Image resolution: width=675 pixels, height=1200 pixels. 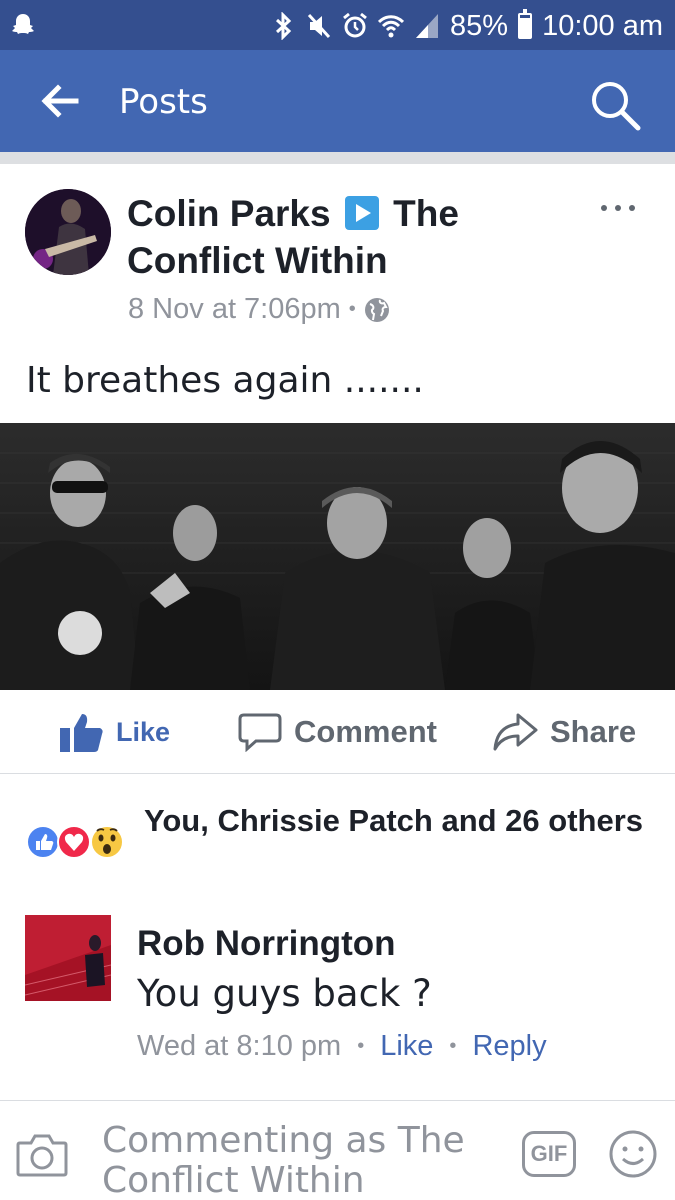 I want to click on battery-icon, so click(x=525, y=24).